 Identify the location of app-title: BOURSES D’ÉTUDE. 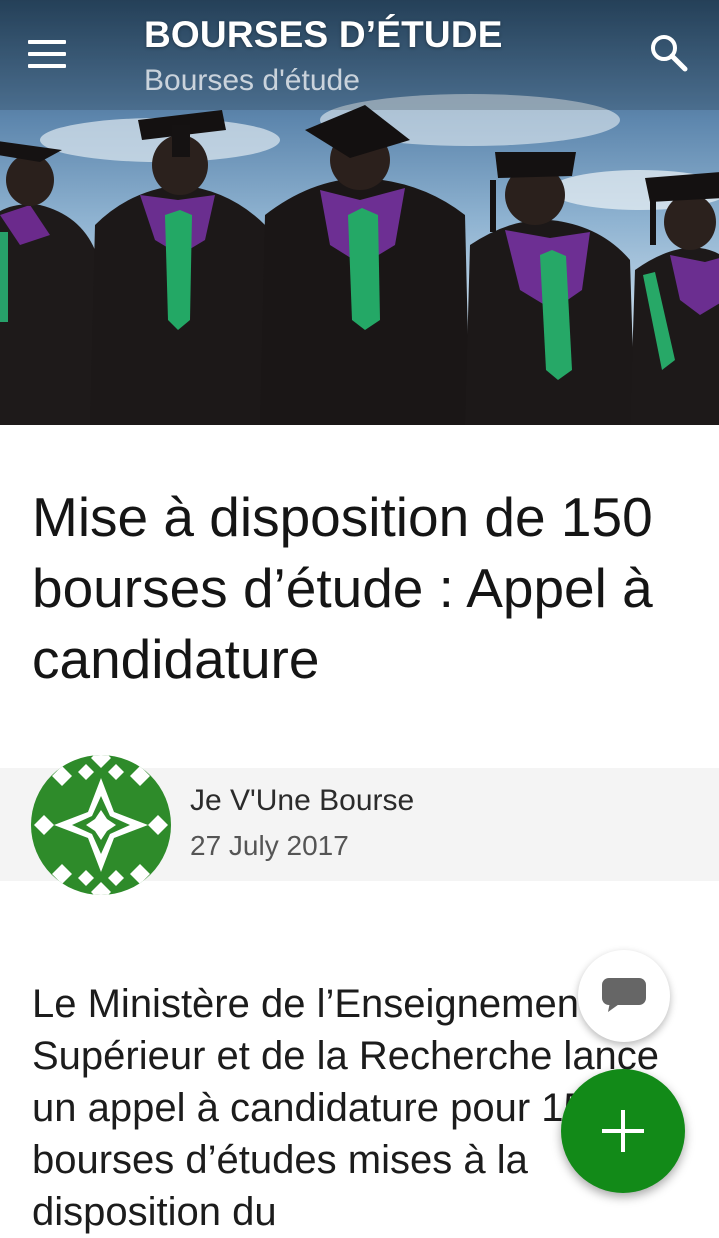
(323, 34).